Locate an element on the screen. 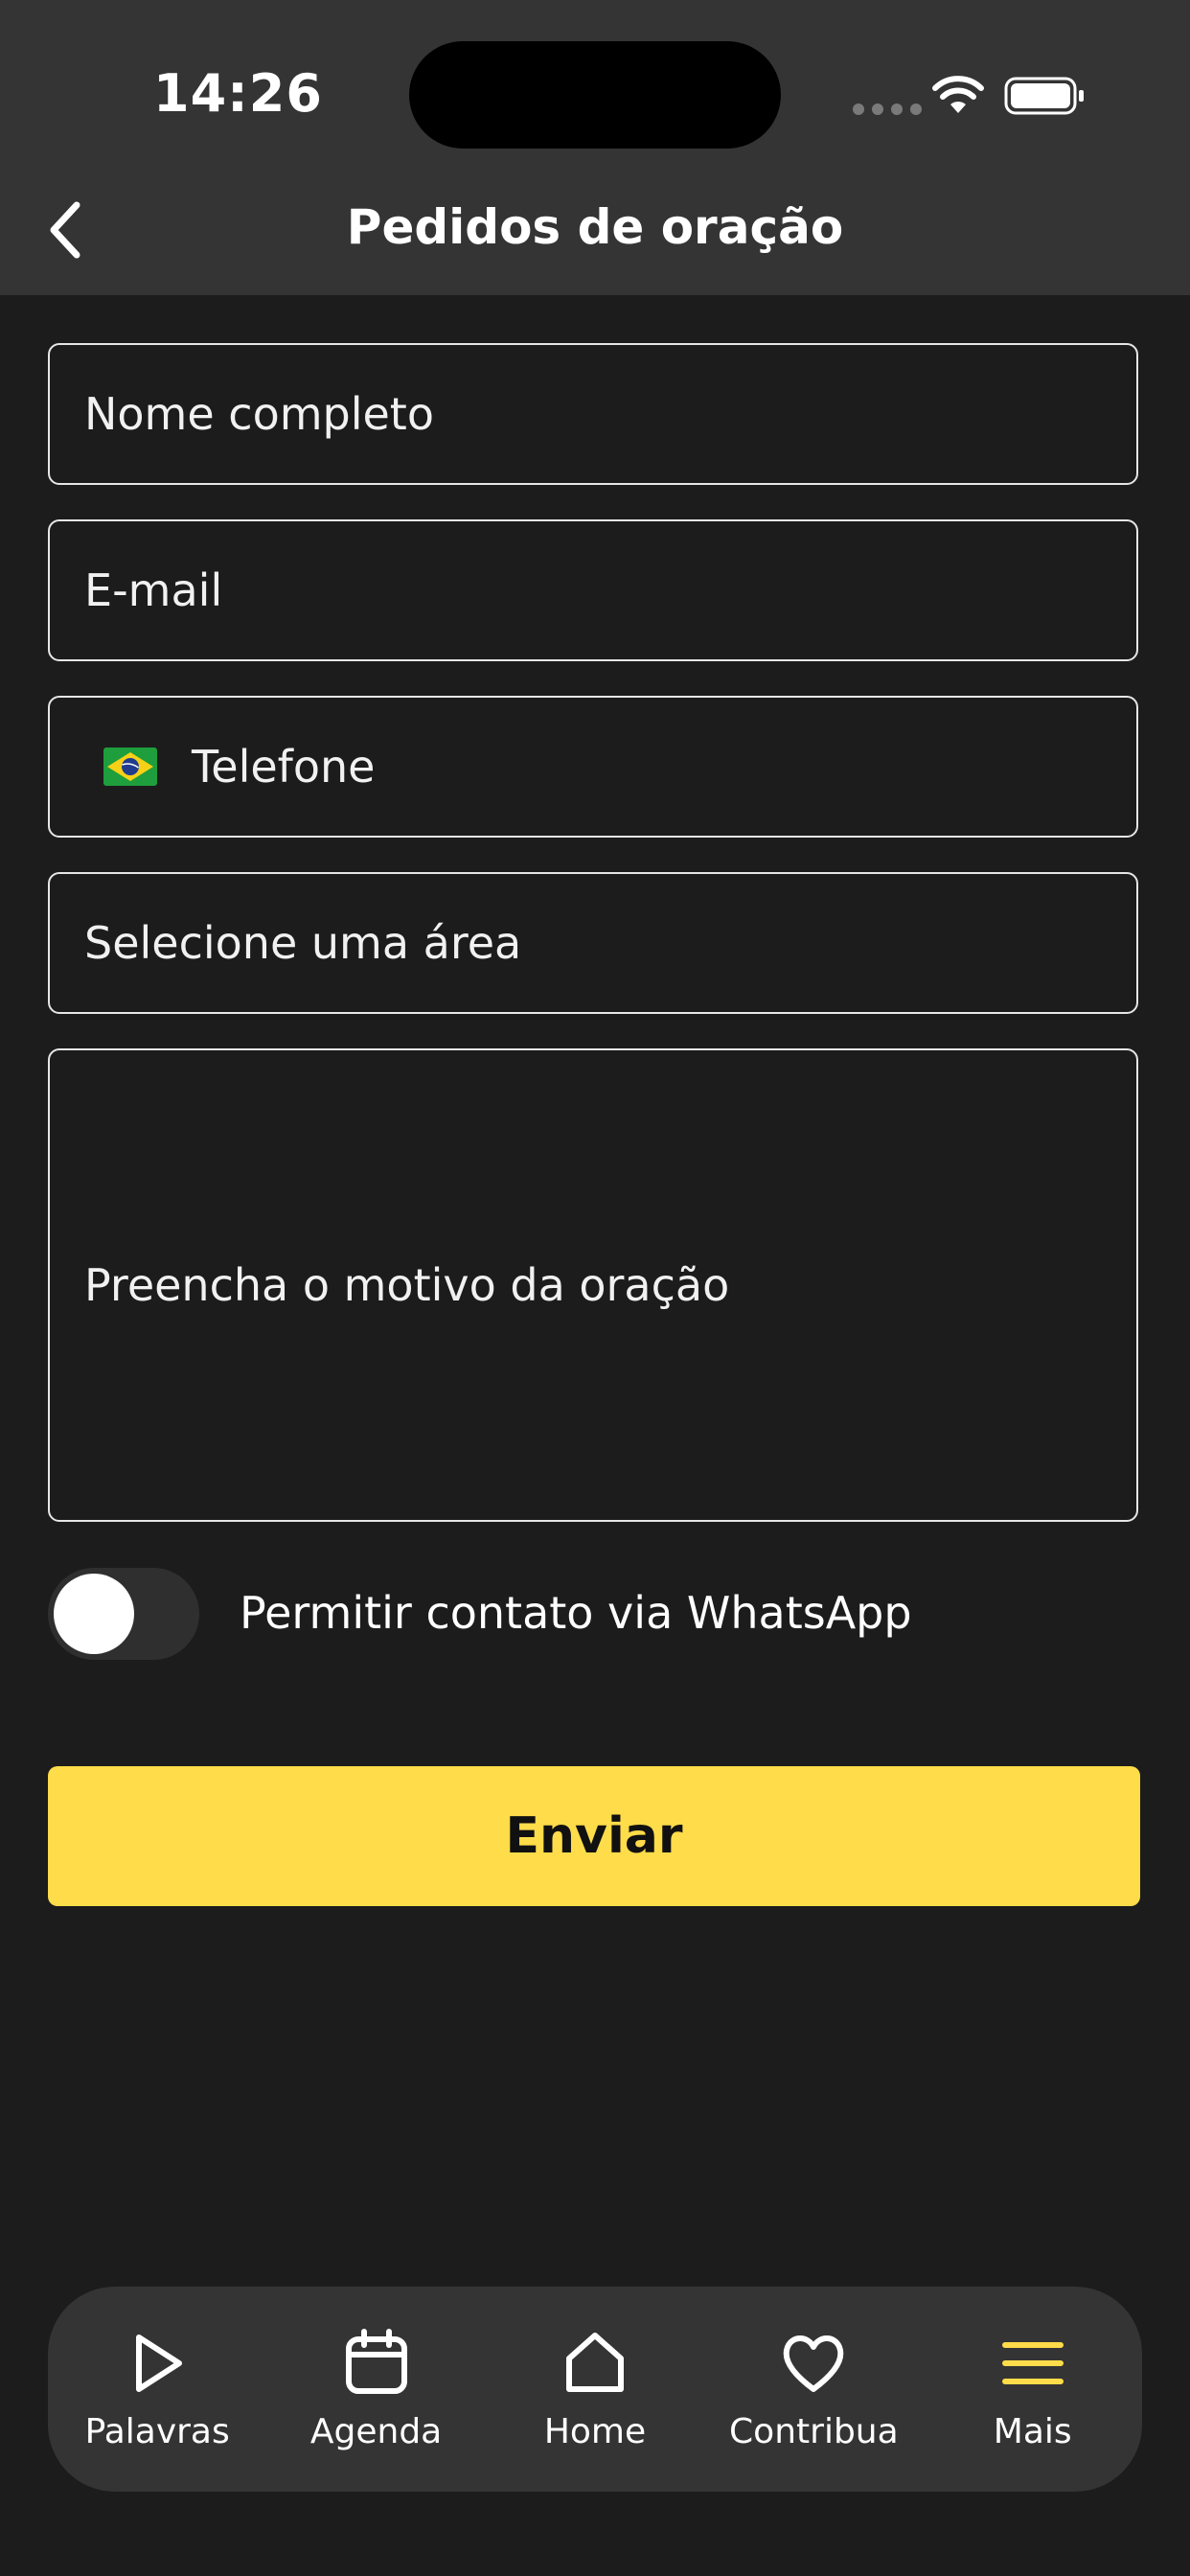 This screenshot has height=2576, width=1190. calendar-icon is located at coordinates (376, 2361).